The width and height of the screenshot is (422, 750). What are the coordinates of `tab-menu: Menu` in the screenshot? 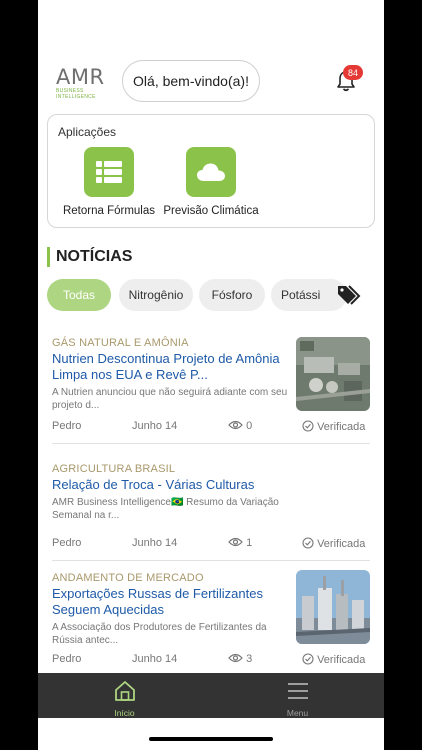 It's located at (297, 695).